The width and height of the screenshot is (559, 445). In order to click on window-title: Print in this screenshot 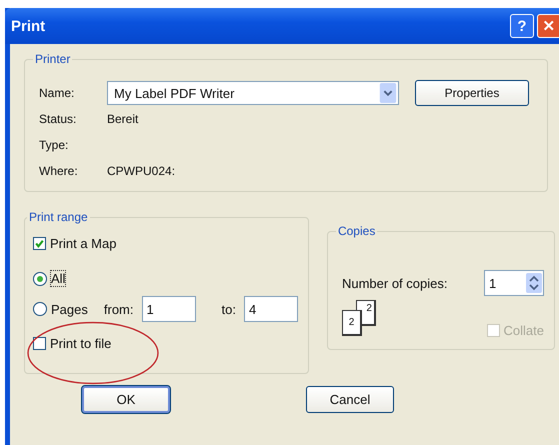, I will do `click(28, 26)`.